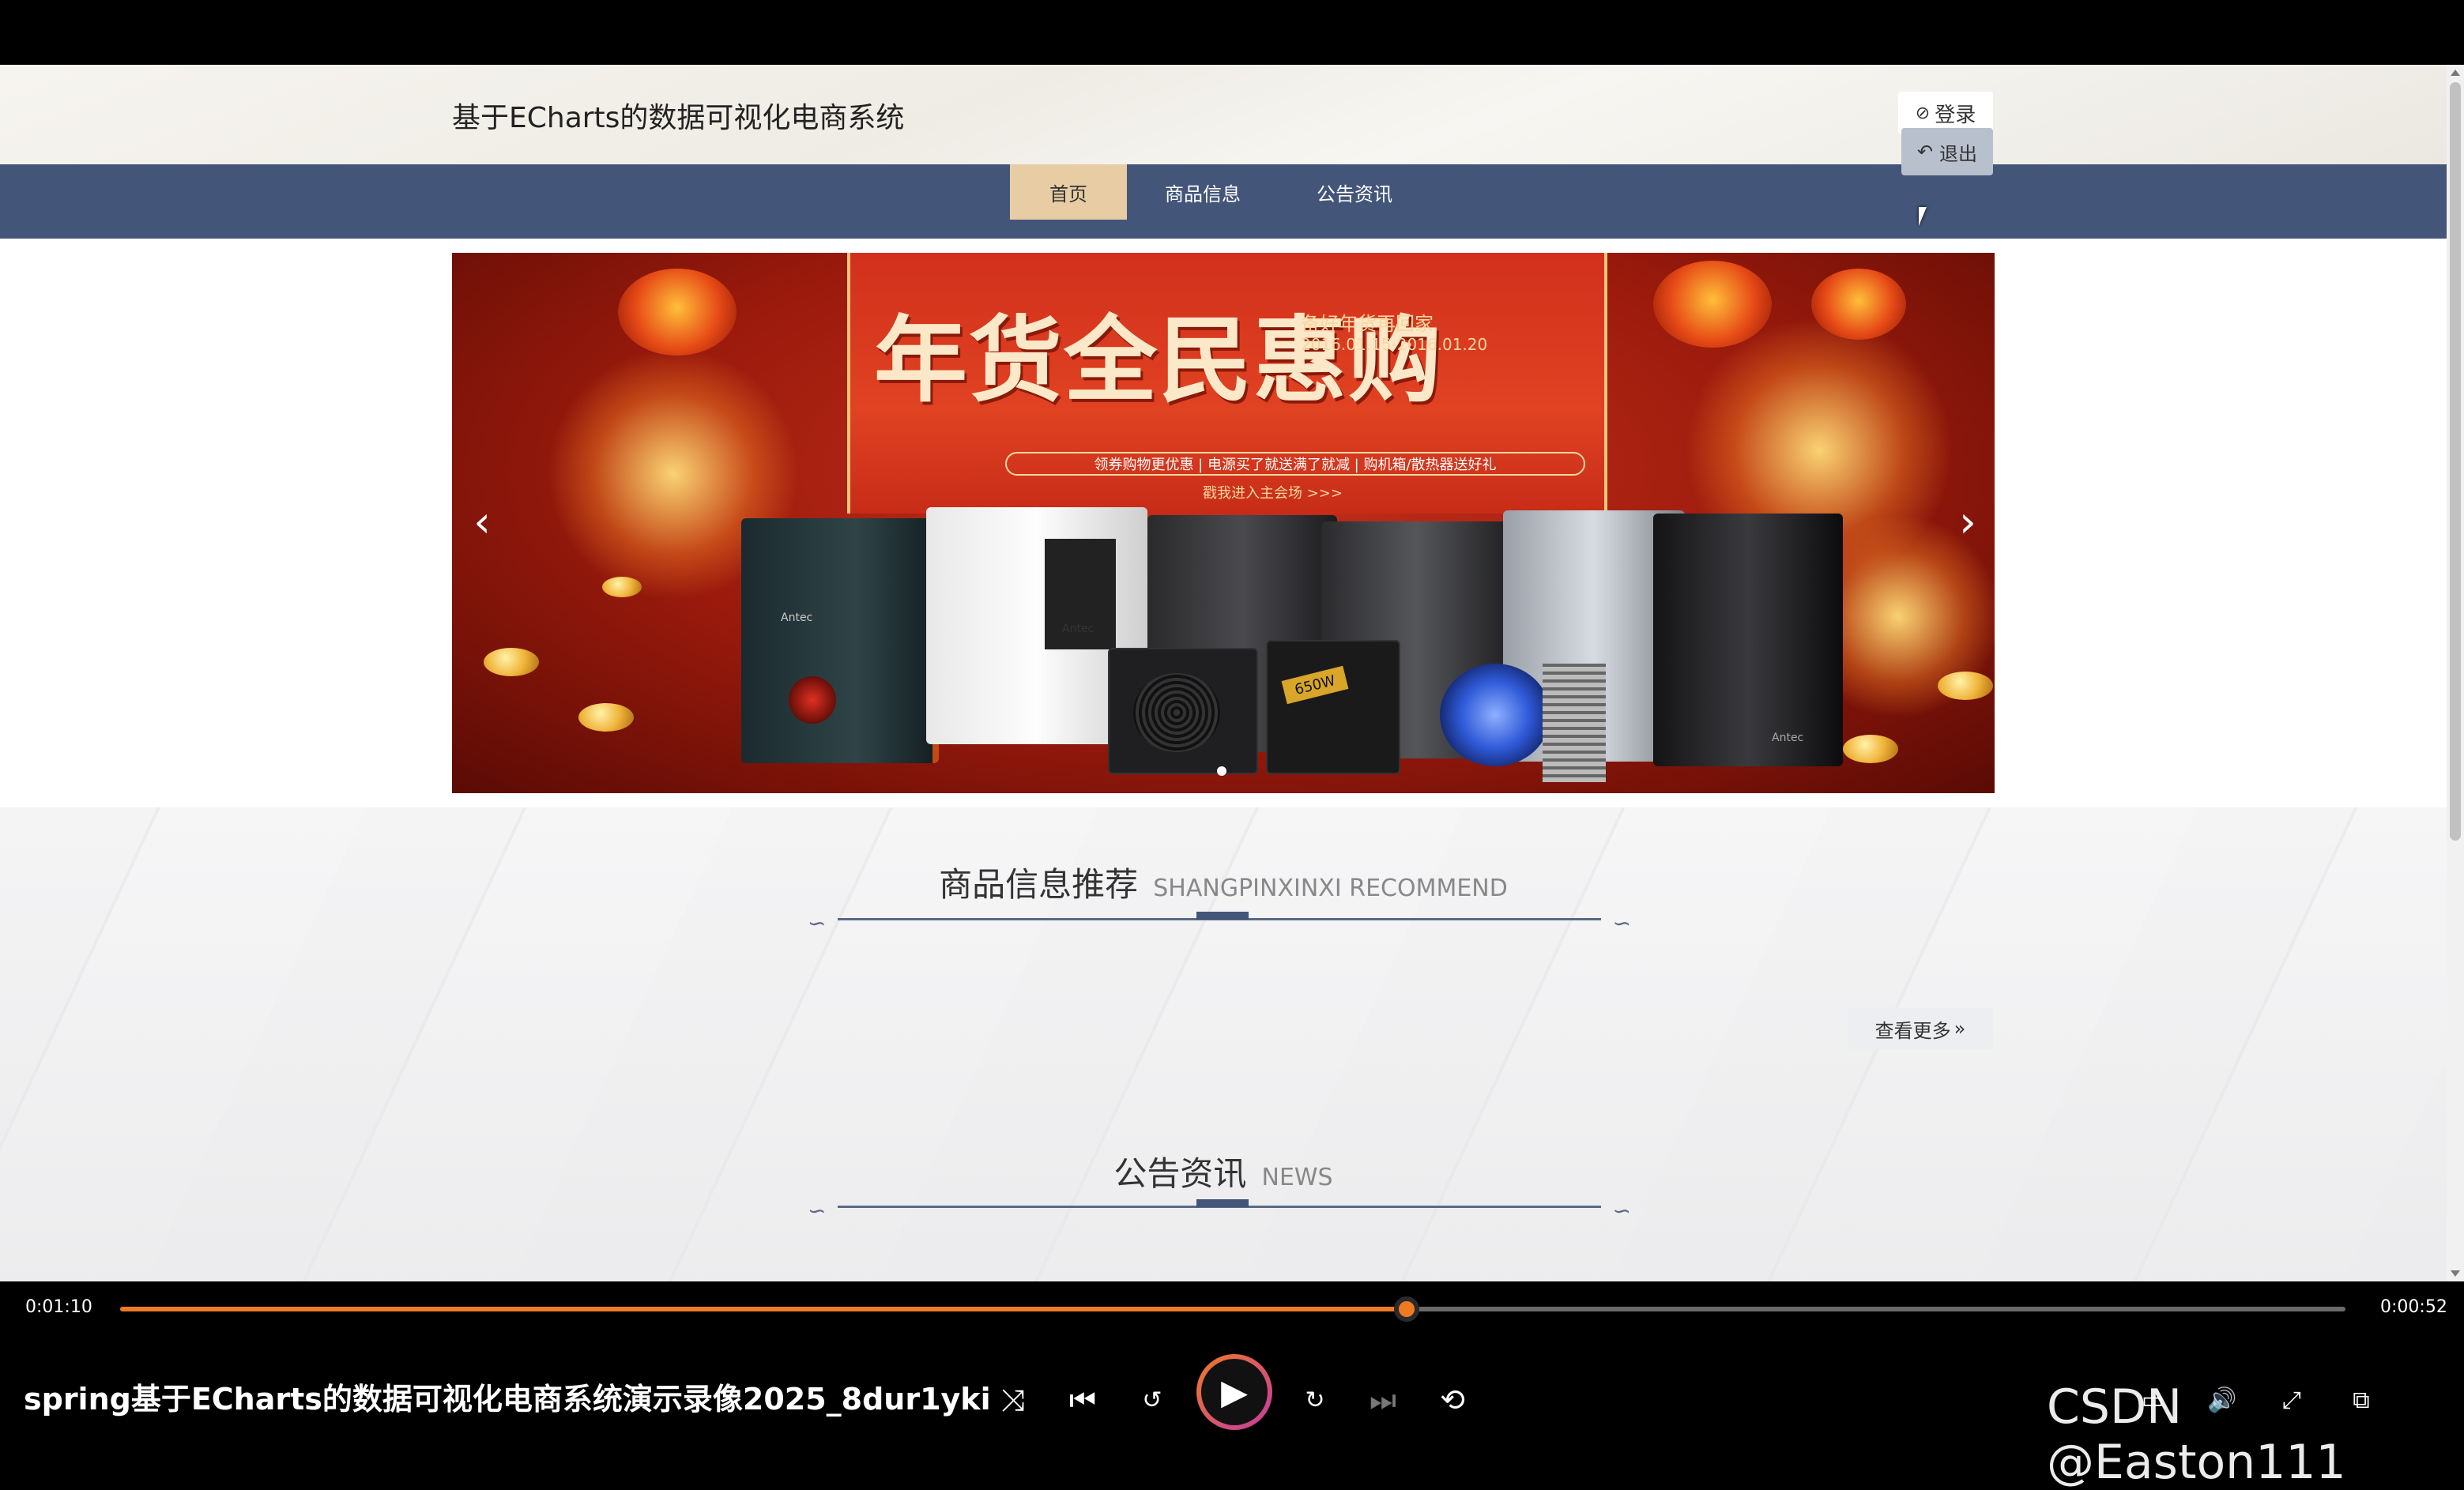  Describe the element at coordinates (1203, 192) in the screenshot. I see `tab-products: 商品信息` at that location.